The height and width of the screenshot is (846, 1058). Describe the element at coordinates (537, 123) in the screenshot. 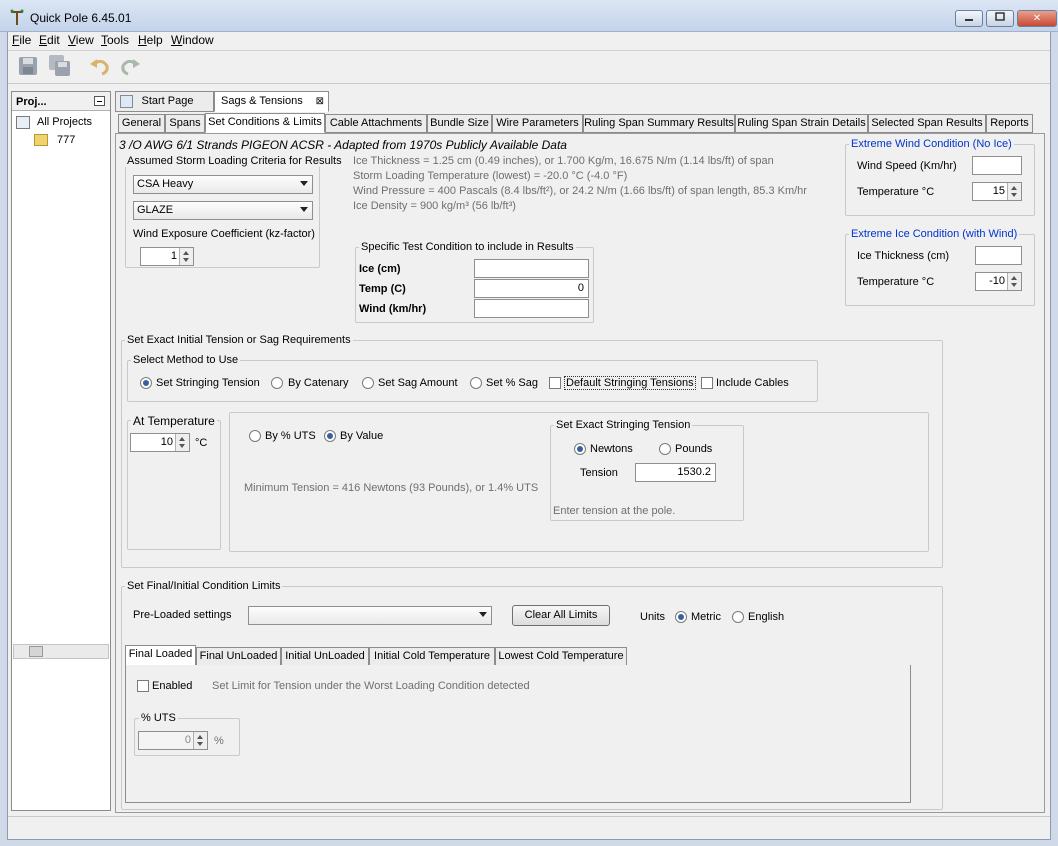

I see `tab-wire-parameters: Wire Parameters` at that location.